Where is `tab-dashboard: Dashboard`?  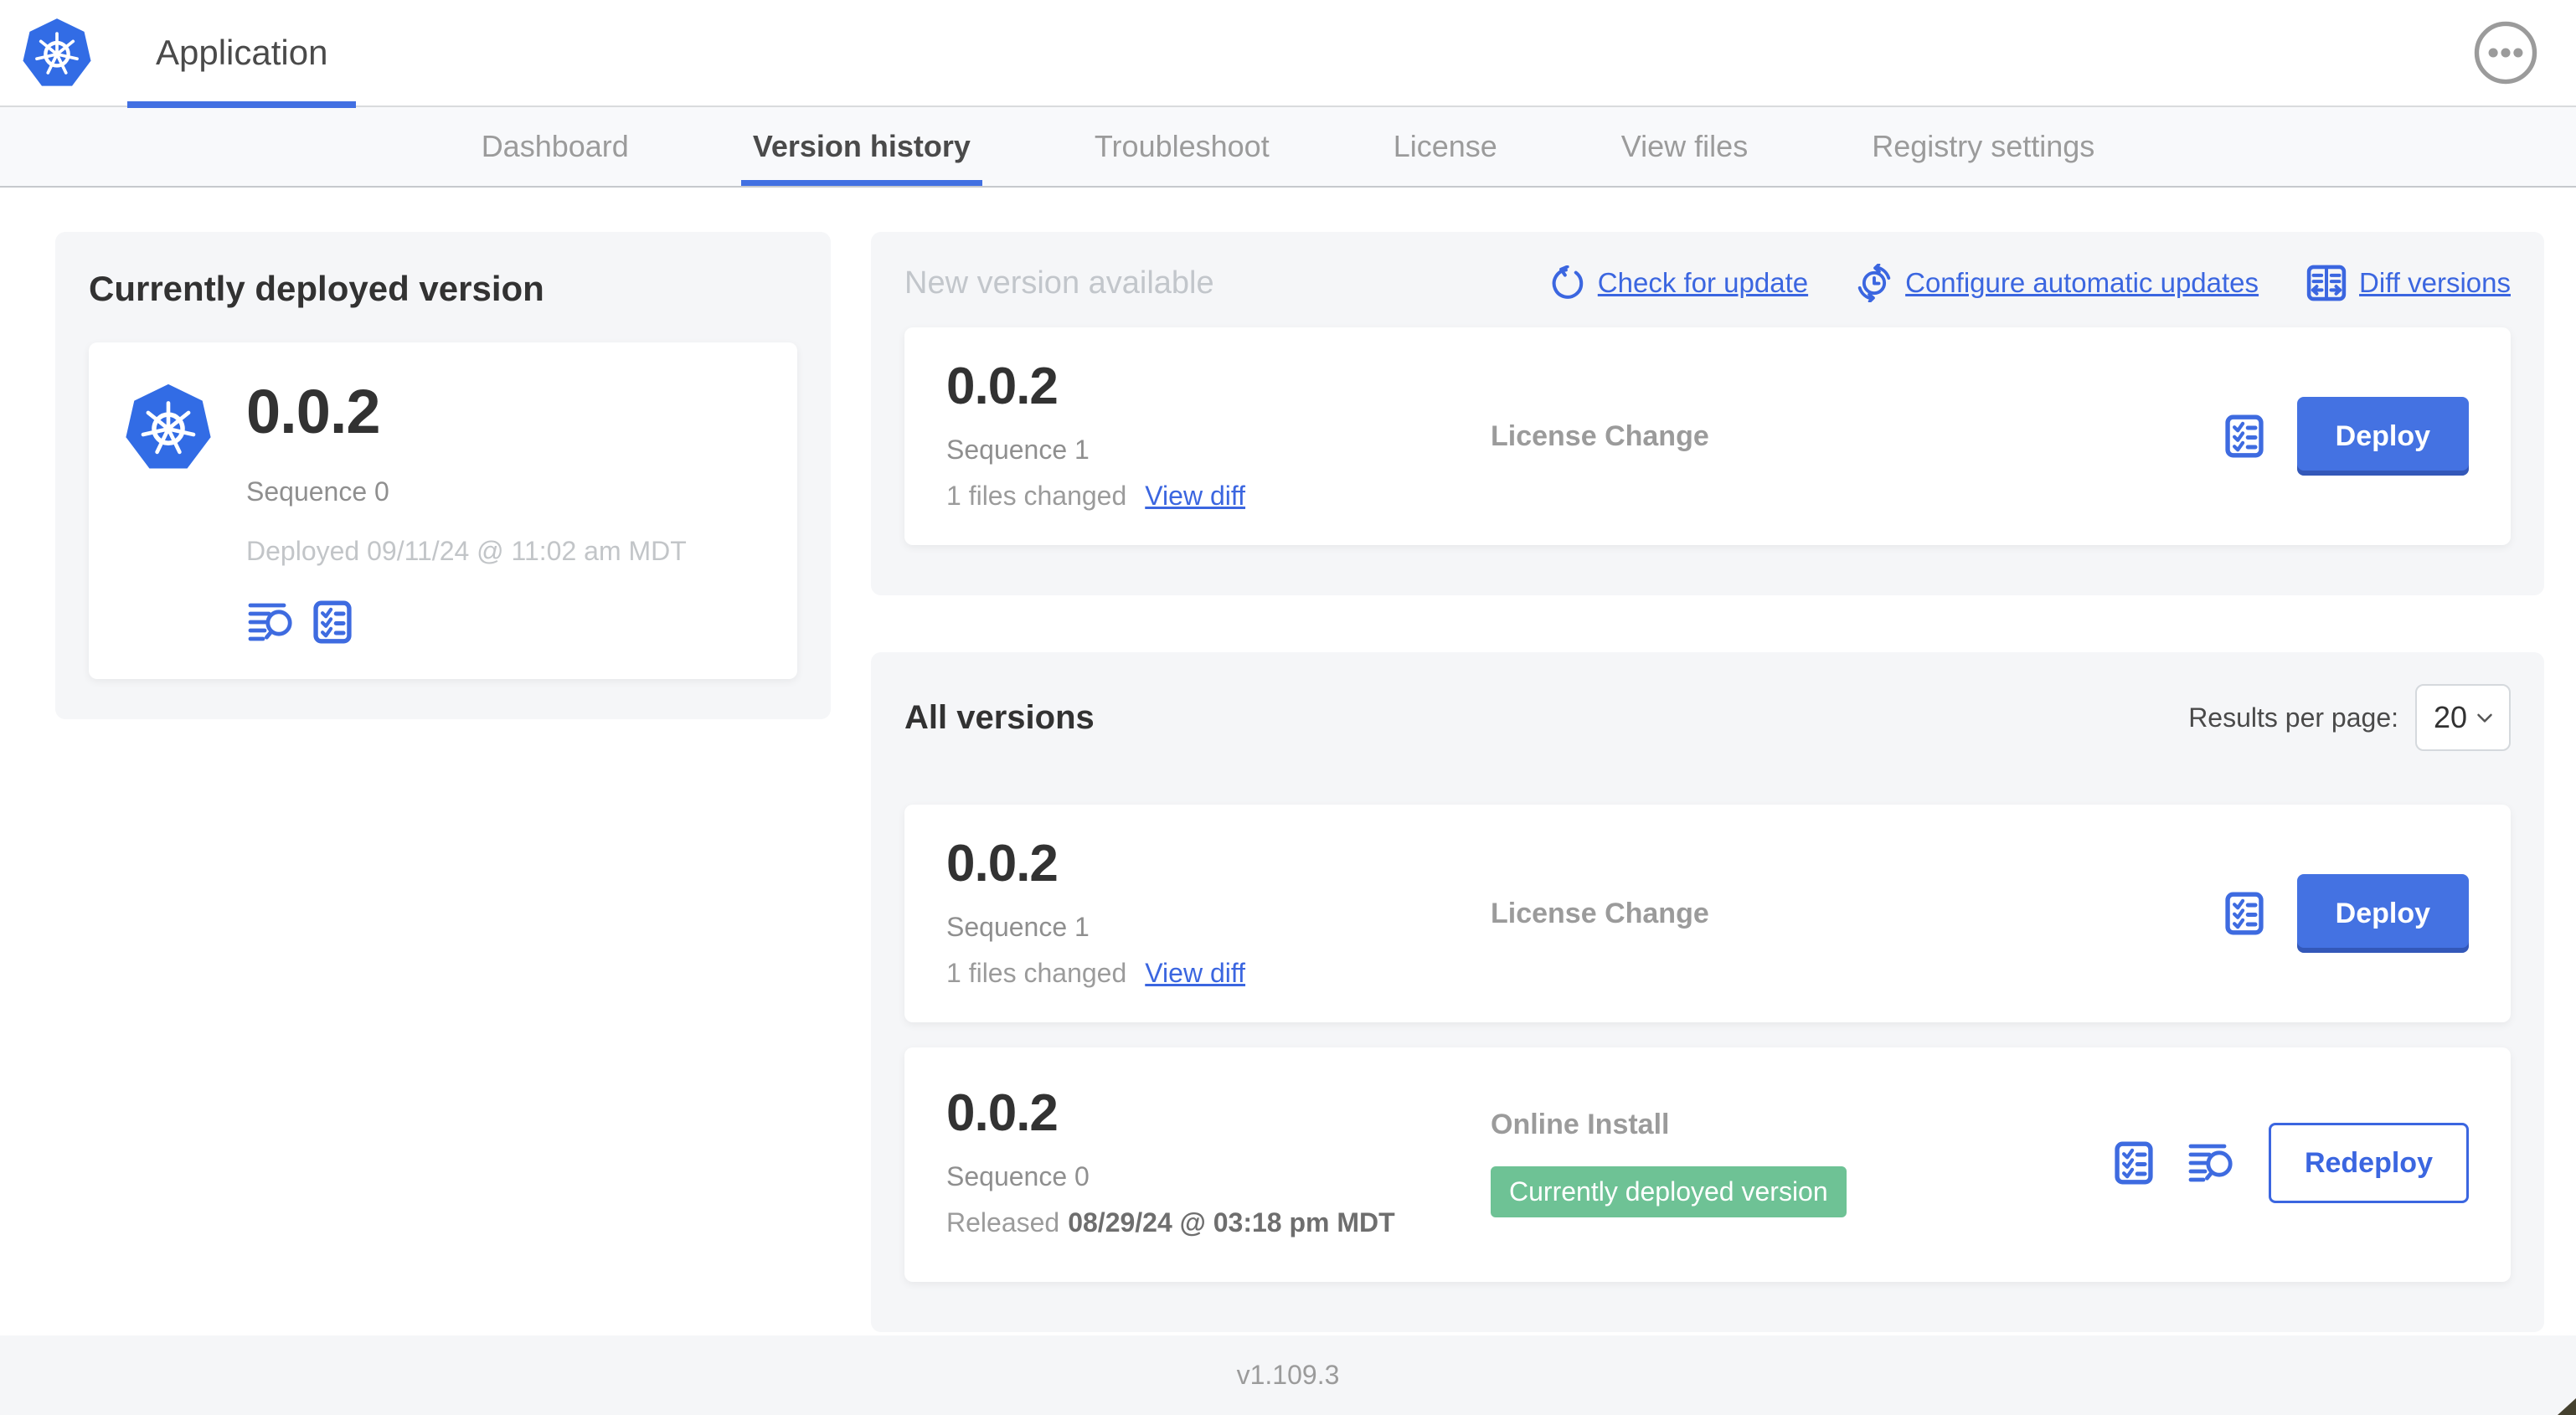 tab-dashboard: Dashboard is located at coordinates (555, 146).